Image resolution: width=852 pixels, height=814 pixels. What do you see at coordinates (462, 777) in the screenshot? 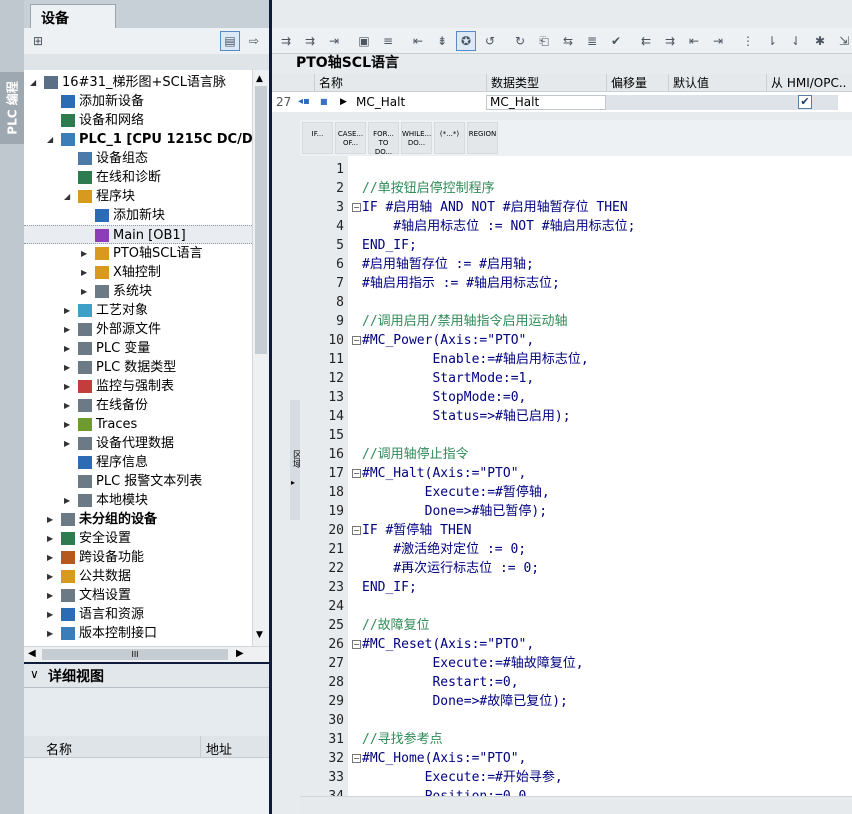
I see `code-line: Execute:=#开始寻参,` at bounding box center [462, 777].